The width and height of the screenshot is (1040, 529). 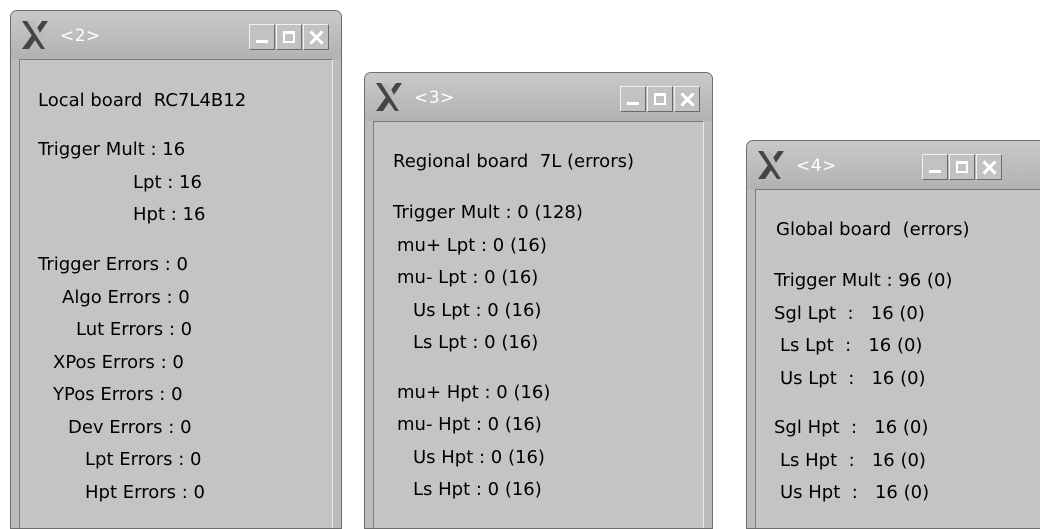 I want to click on window-title: <3>, so click(x=434, y=98).